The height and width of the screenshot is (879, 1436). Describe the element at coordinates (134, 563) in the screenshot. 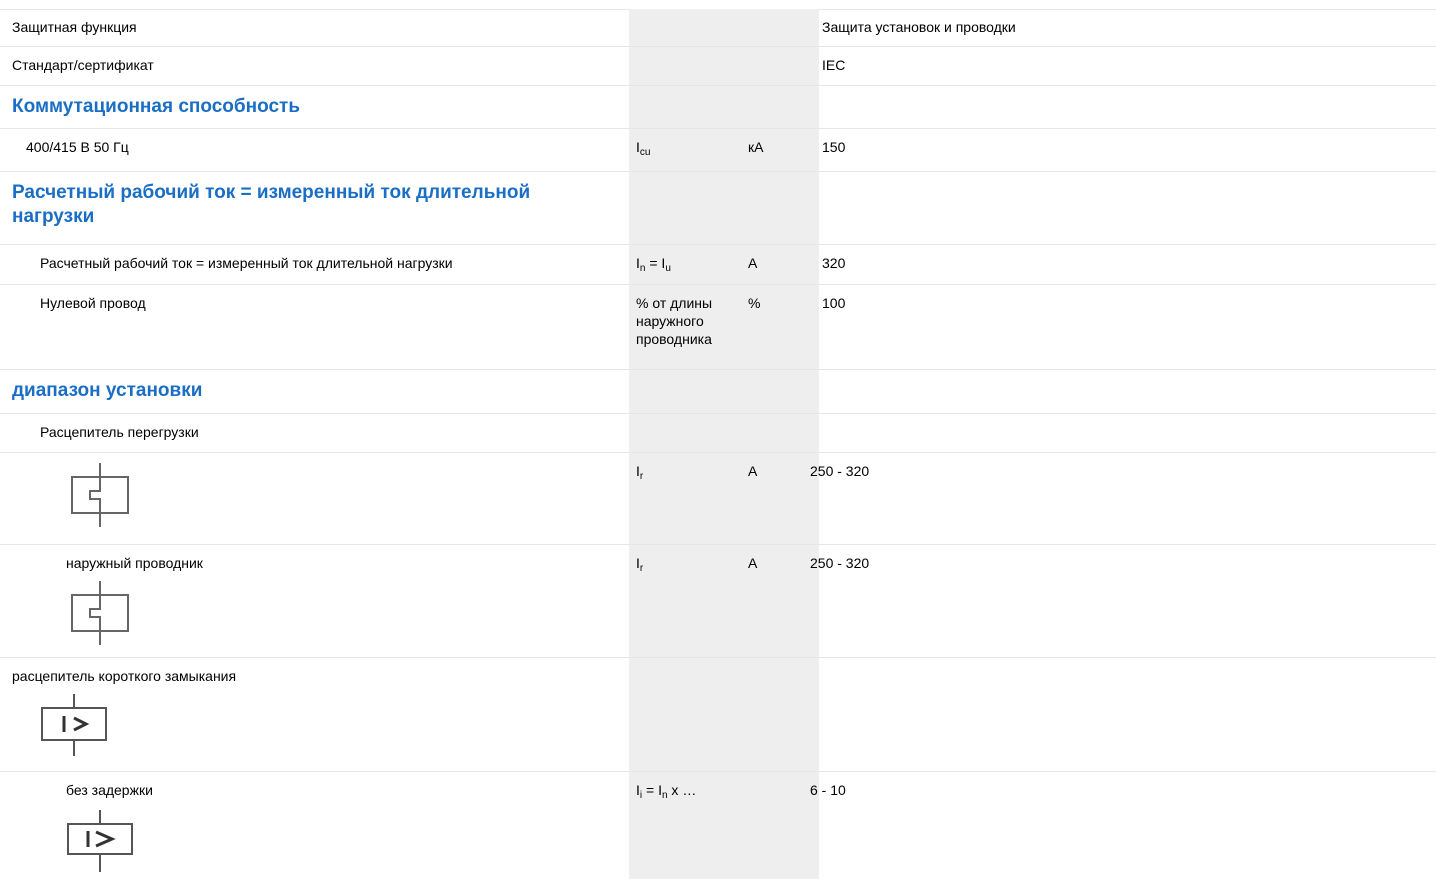

I see `row-label: наружный проводник` at that location.